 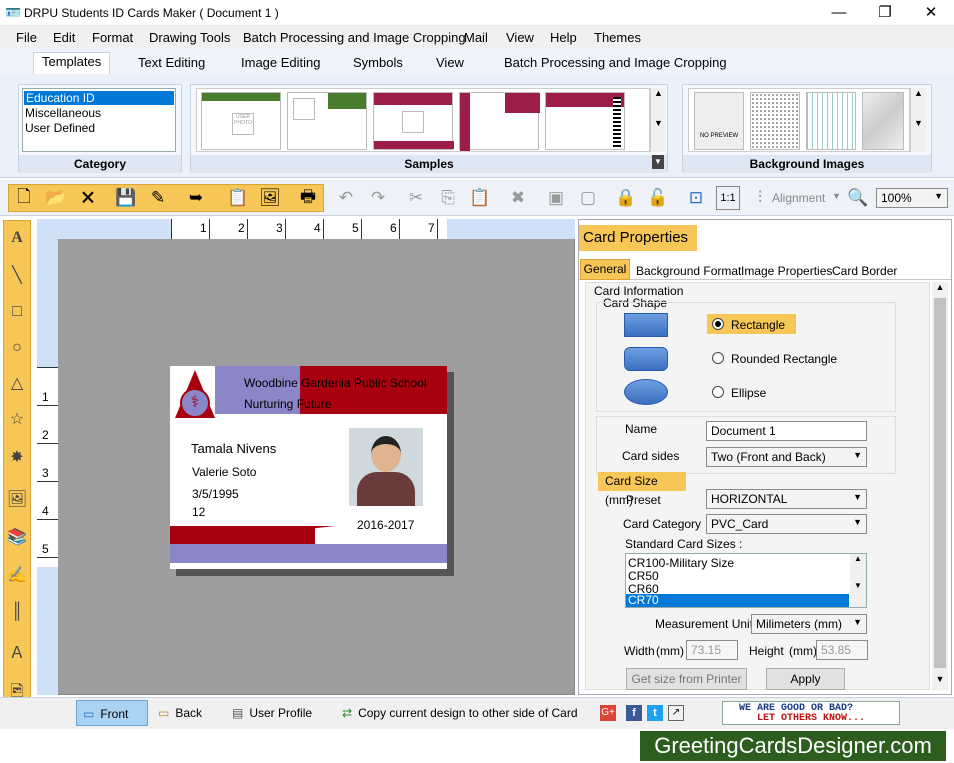 I want to click on lock-icon: 🔒, so click(x=626, y=198).